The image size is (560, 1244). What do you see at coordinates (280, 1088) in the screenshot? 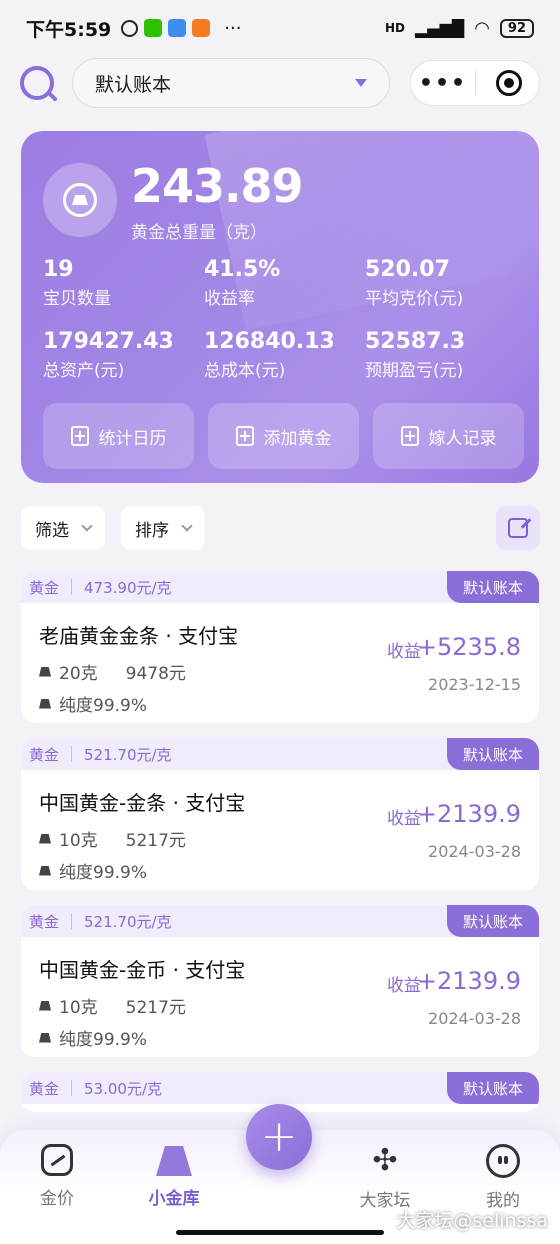
I see `card-header: 黄金 53.00元/克 默认账本` at bounding box center [280, 1088].